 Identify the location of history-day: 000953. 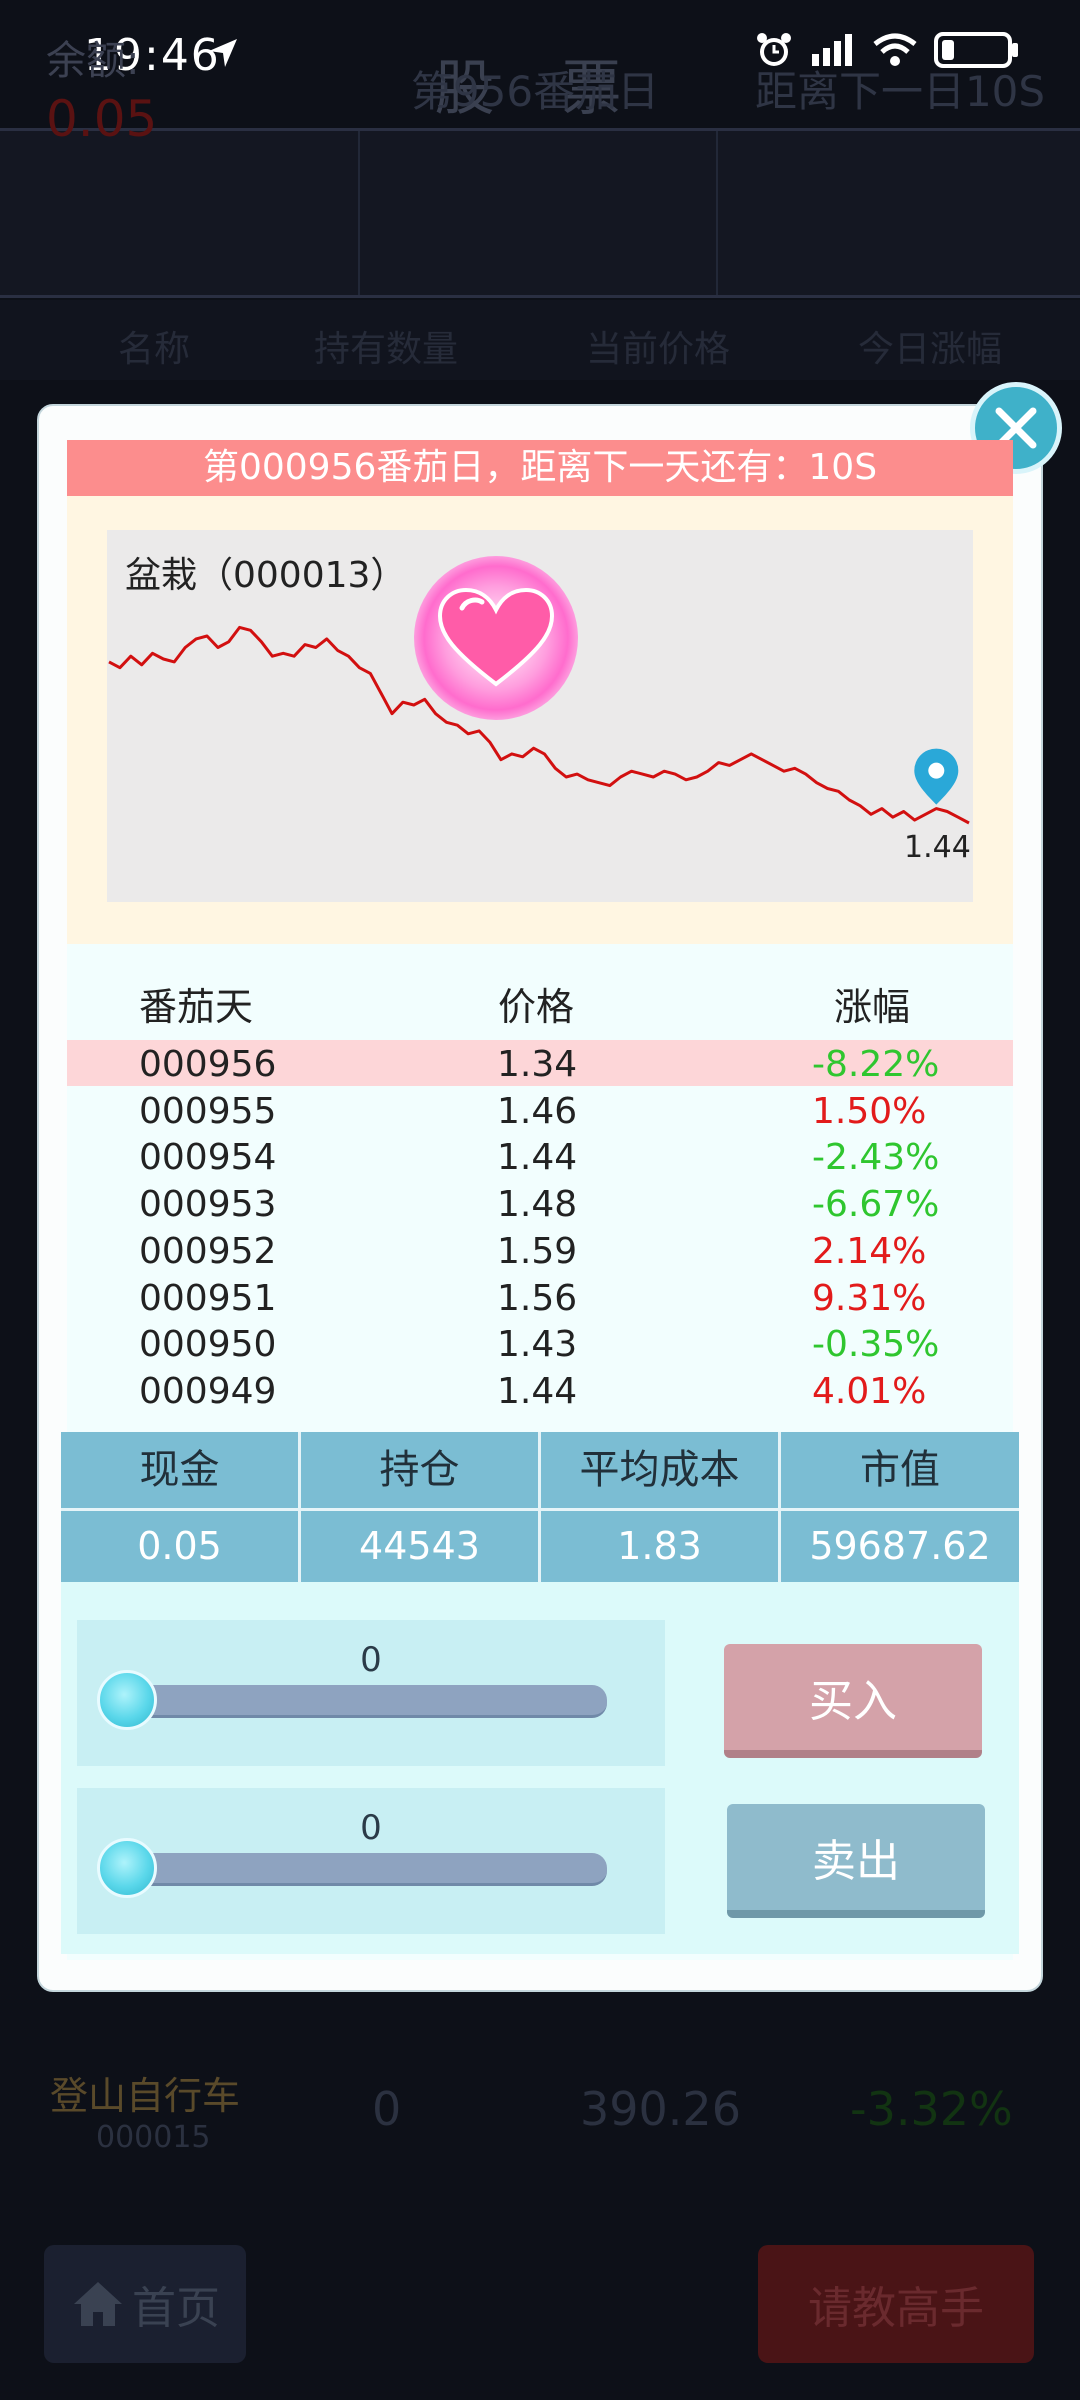
(208, 1205).